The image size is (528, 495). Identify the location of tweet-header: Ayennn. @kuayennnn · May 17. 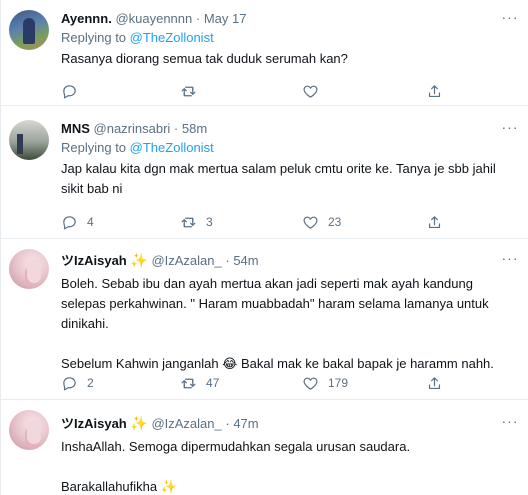
(290, 19).